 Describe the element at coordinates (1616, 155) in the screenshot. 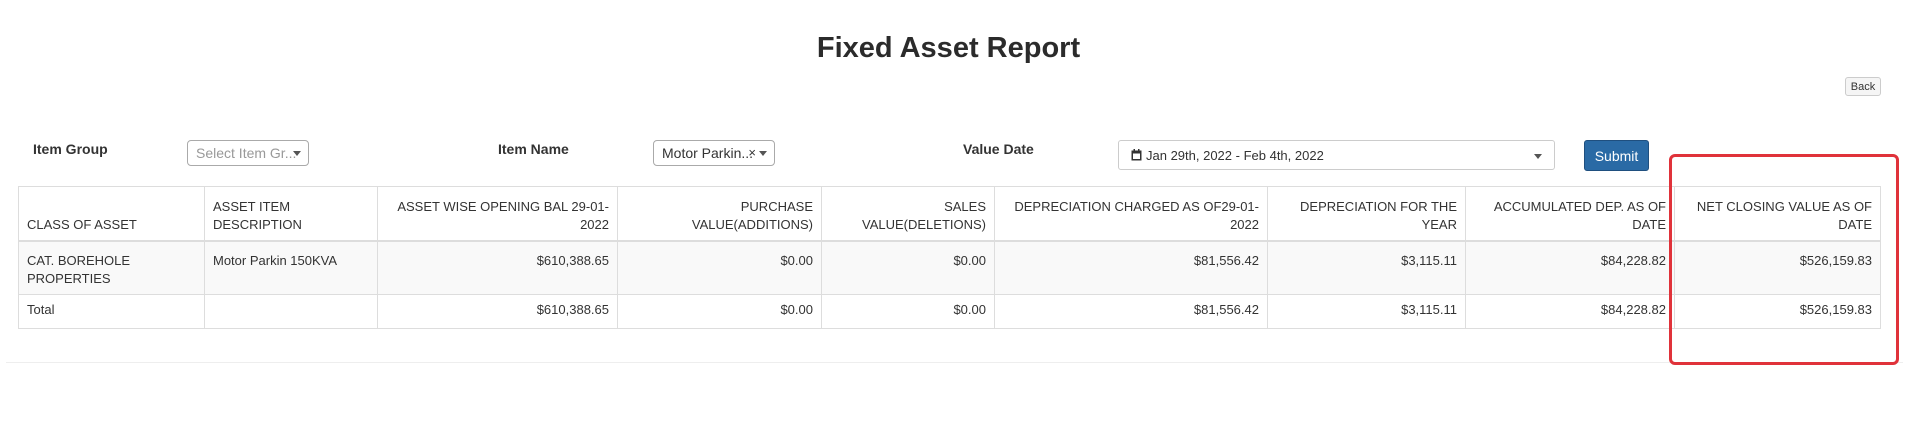

I see `submit-button: Submit` at that location.